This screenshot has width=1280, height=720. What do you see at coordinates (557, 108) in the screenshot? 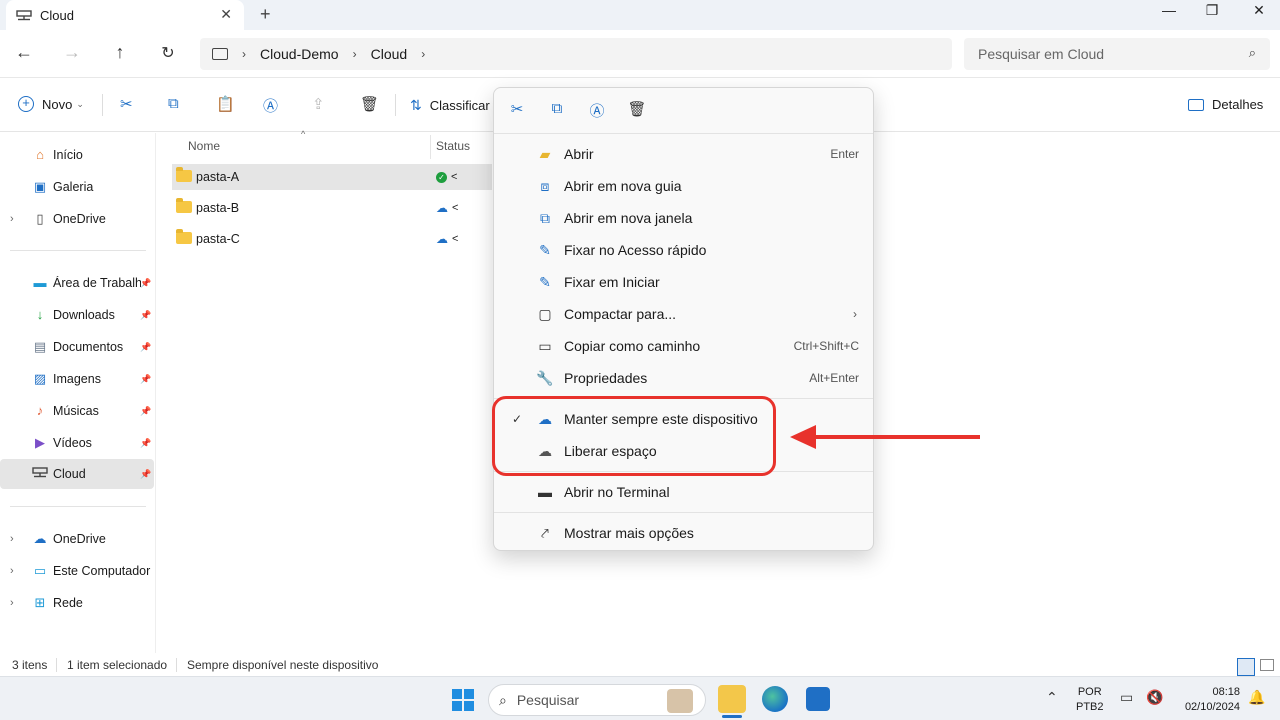
I see `copy-icon: ⧉` at bounding box center [557, 108].